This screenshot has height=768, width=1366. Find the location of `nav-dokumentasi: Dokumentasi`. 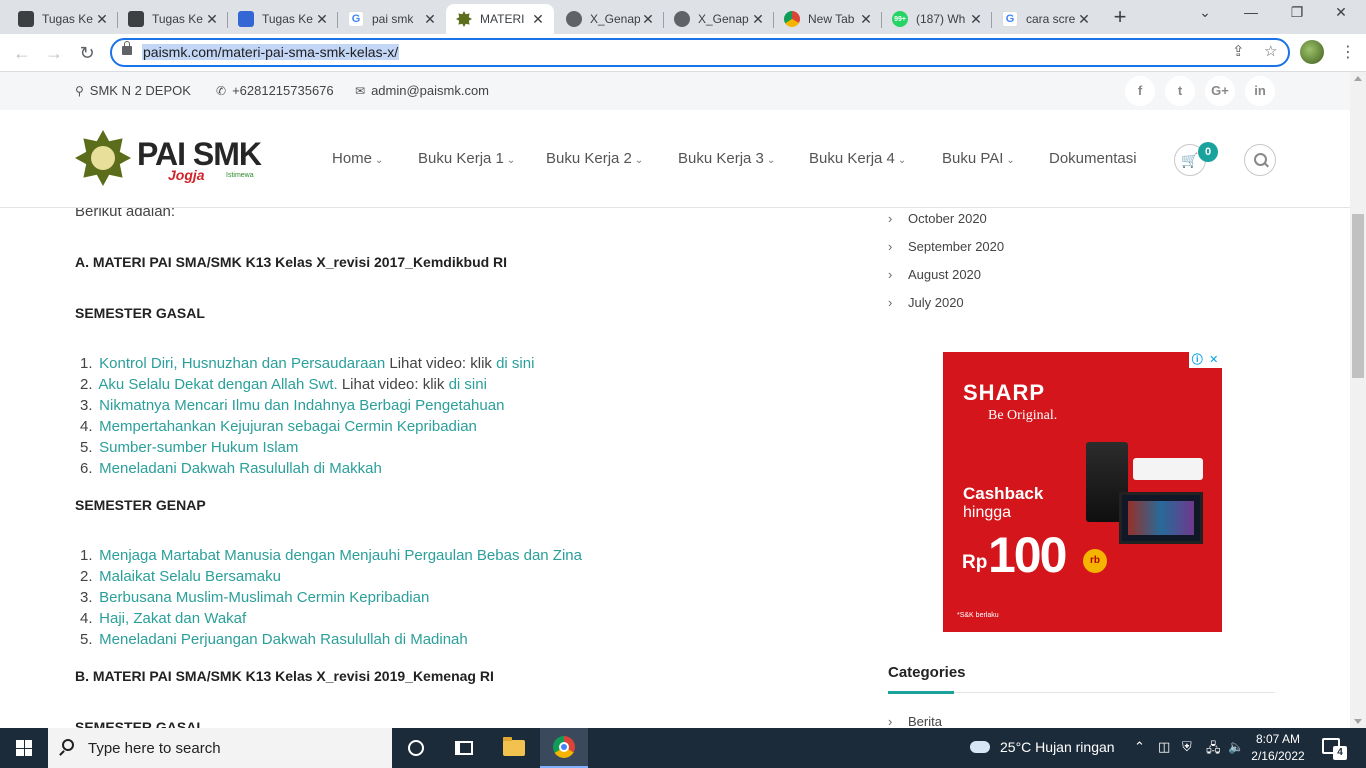

nav-dokumentasi: Dokumentasi is located at coordinates (1093, 158).